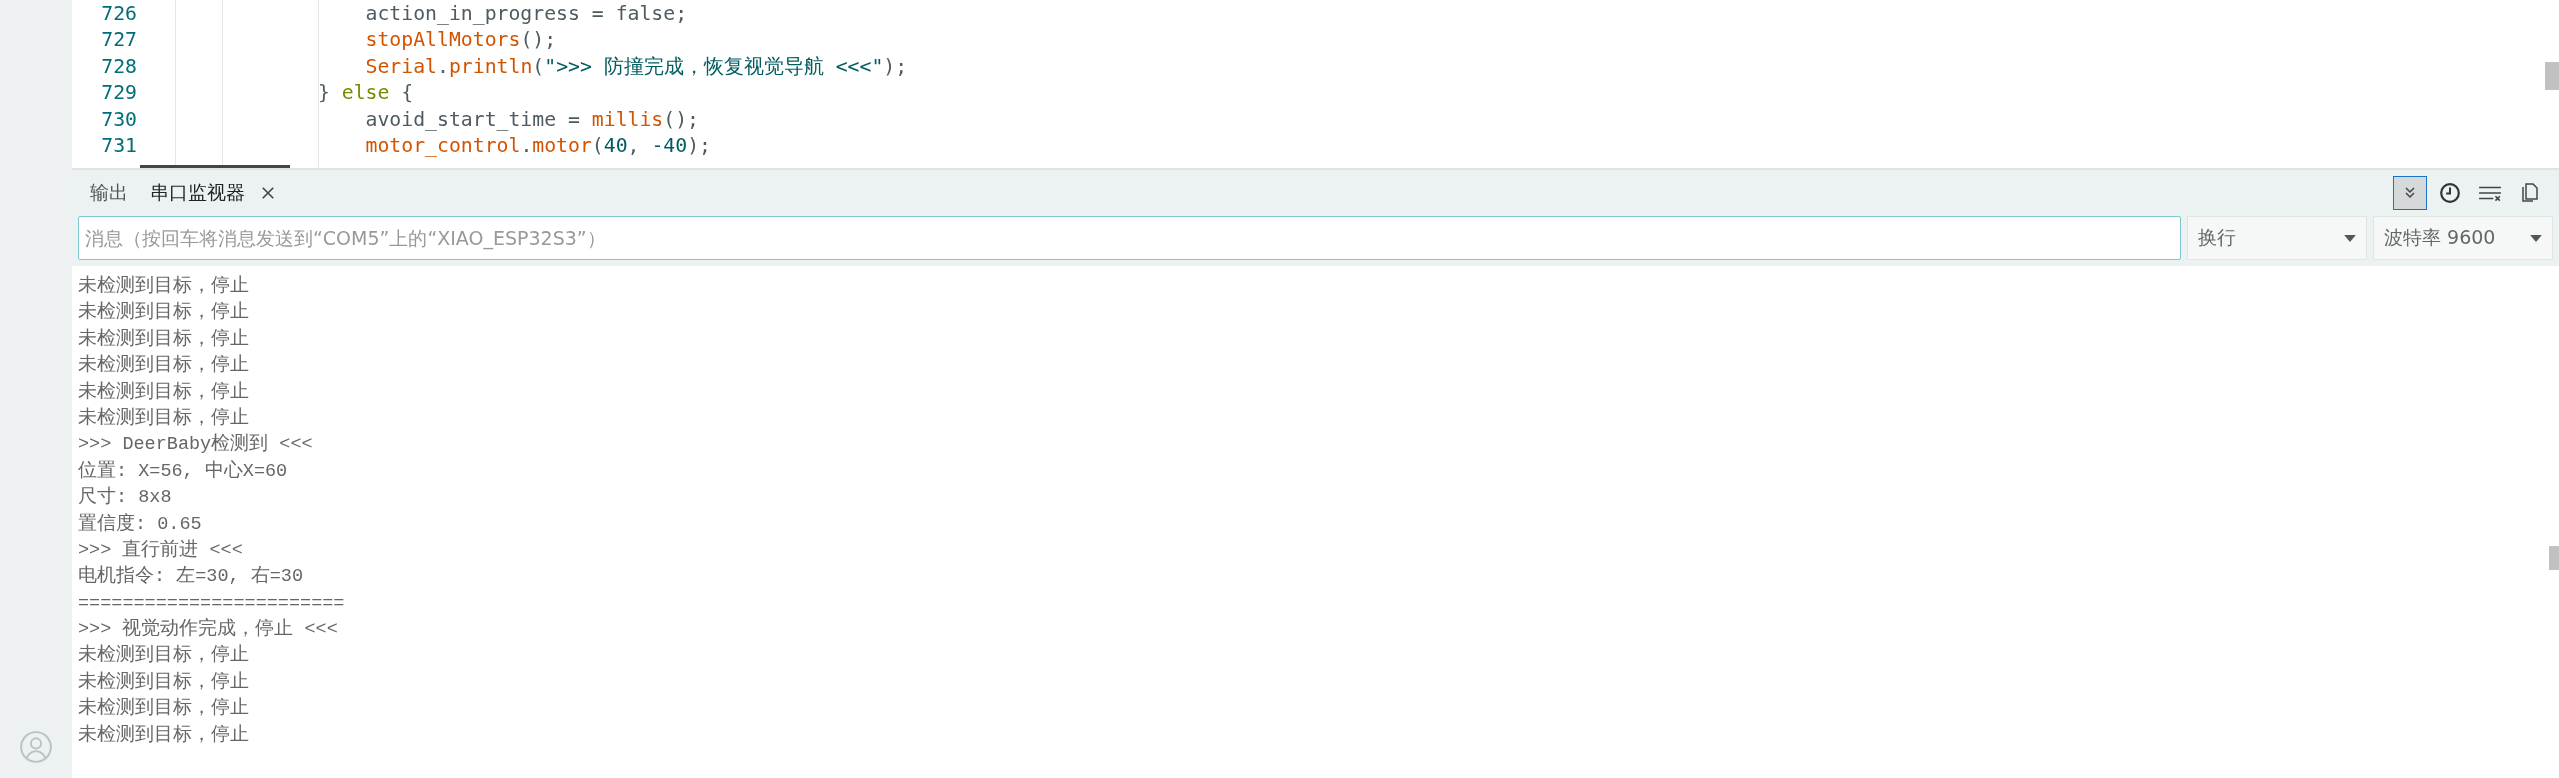  I want to click on line-ending-dropdown: 换行, so click(2277, 238).